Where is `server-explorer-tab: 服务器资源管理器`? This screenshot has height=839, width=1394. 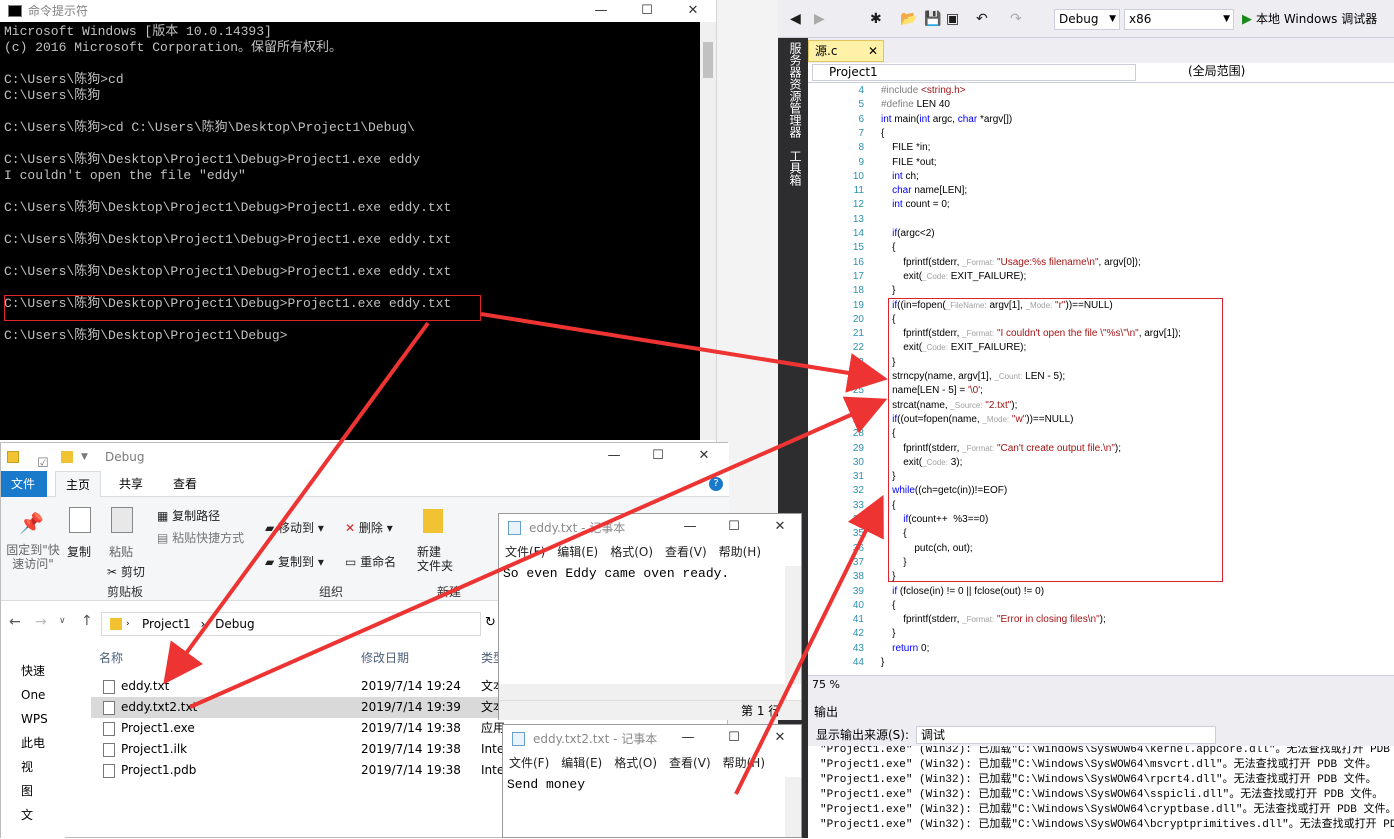 server-explorer-tab: 服务器资源管理器 is located at coordinates (794, 90).